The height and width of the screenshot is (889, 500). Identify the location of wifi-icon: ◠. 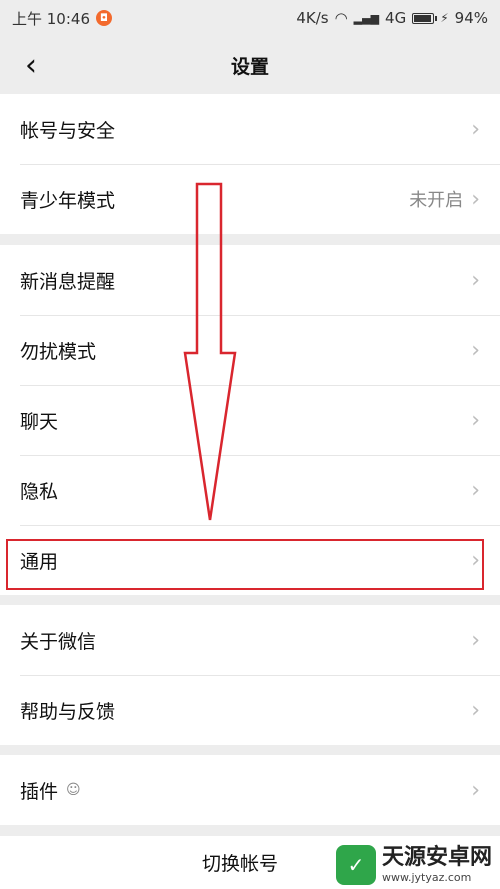
(341, 18).